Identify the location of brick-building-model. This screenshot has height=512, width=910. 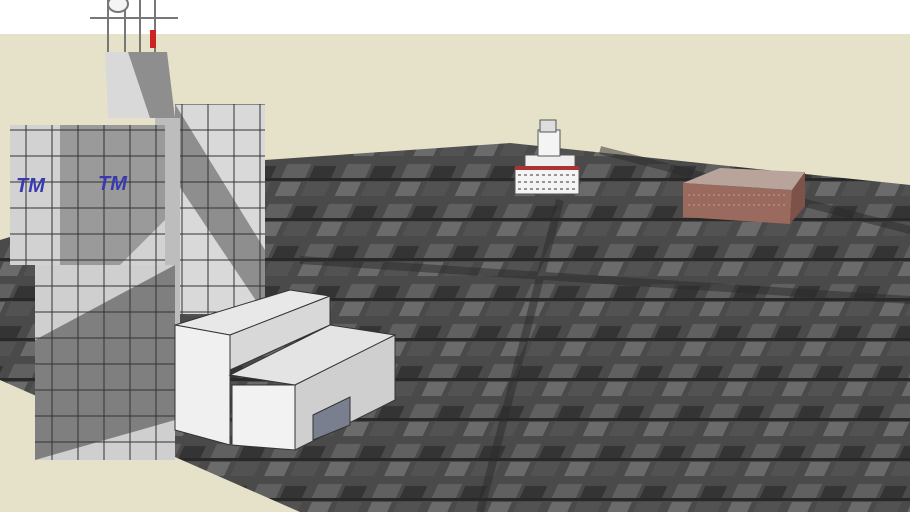
(744, 196).